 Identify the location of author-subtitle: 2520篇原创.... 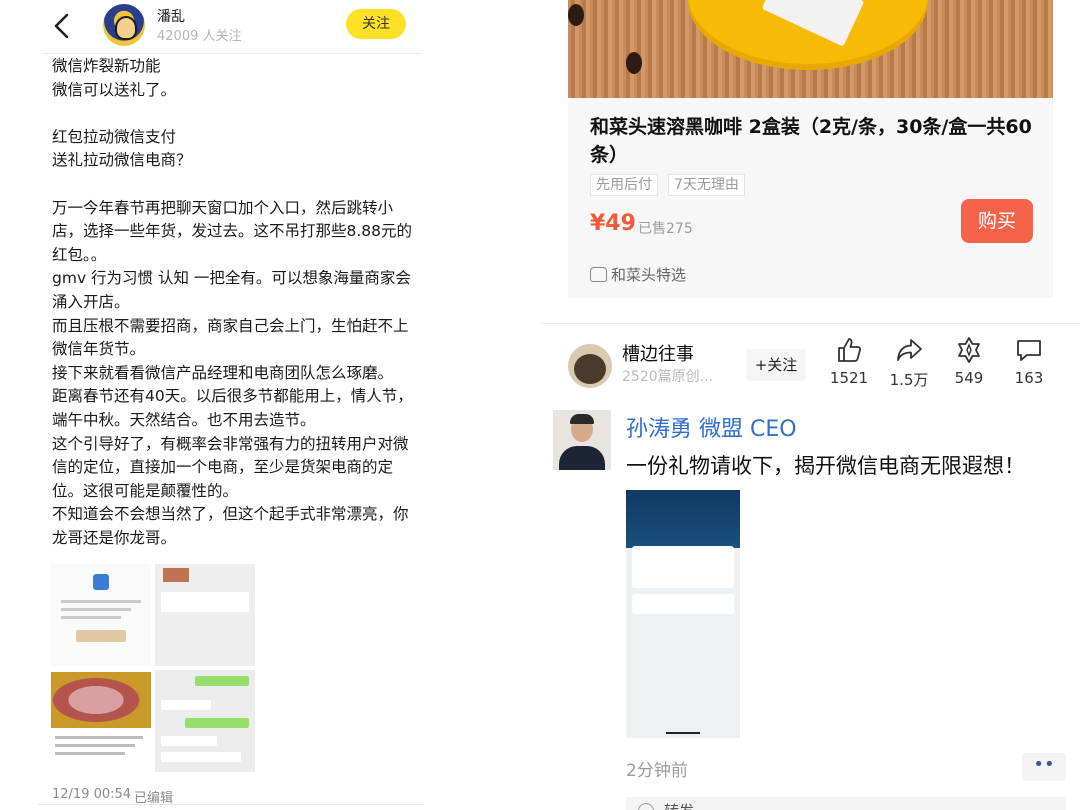
(667, 377).